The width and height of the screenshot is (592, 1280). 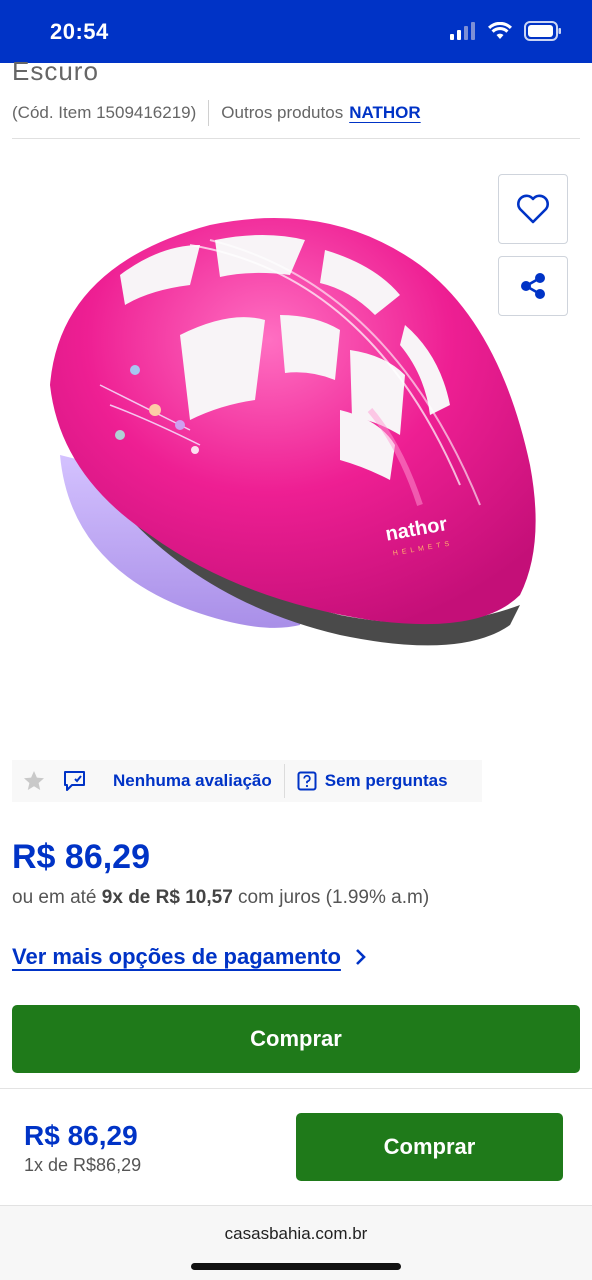 I want to click on more-payment-label: Ver mais opções de pagamento, so click(x=176, y=956).